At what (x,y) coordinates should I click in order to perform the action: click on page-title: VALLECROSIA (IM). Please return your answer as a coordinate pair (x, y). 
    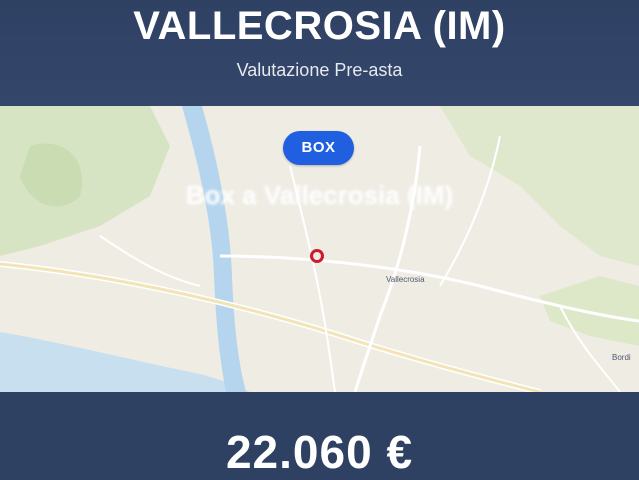
    Looking at the image, I should click on (319, 26).